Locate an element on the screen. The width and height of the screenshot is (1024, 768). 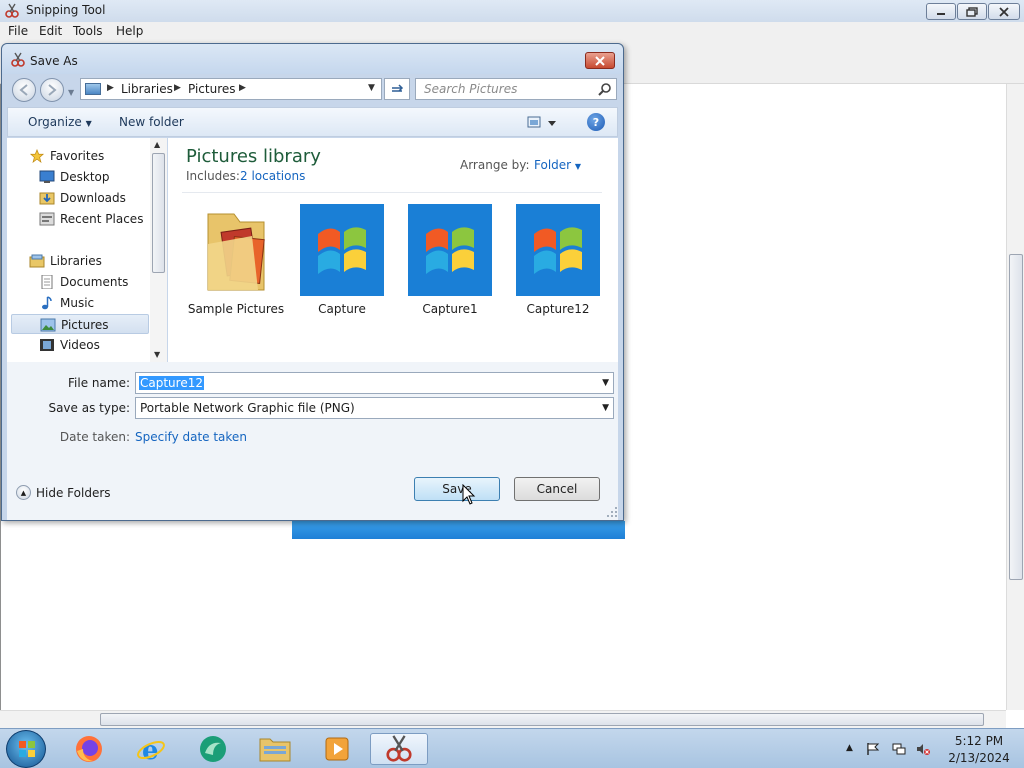
arrange-by-value: Folder is located at coordinates (553, 165).